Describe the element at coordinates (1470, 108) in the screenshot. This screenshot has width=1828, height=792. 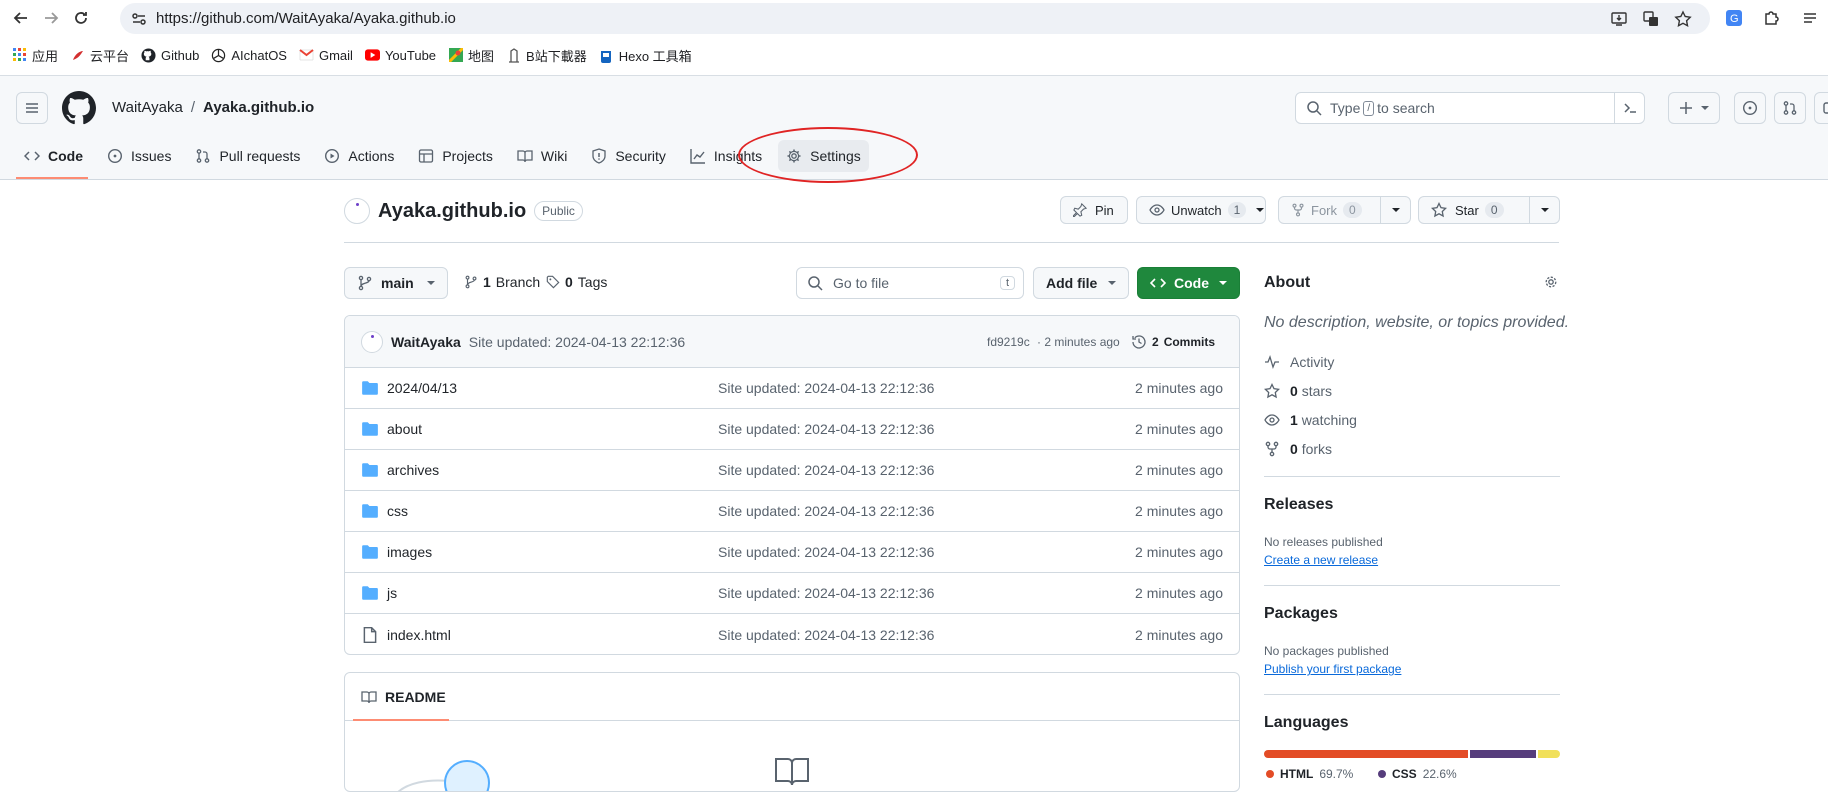
I see `search-input: Type / to search` at that location.